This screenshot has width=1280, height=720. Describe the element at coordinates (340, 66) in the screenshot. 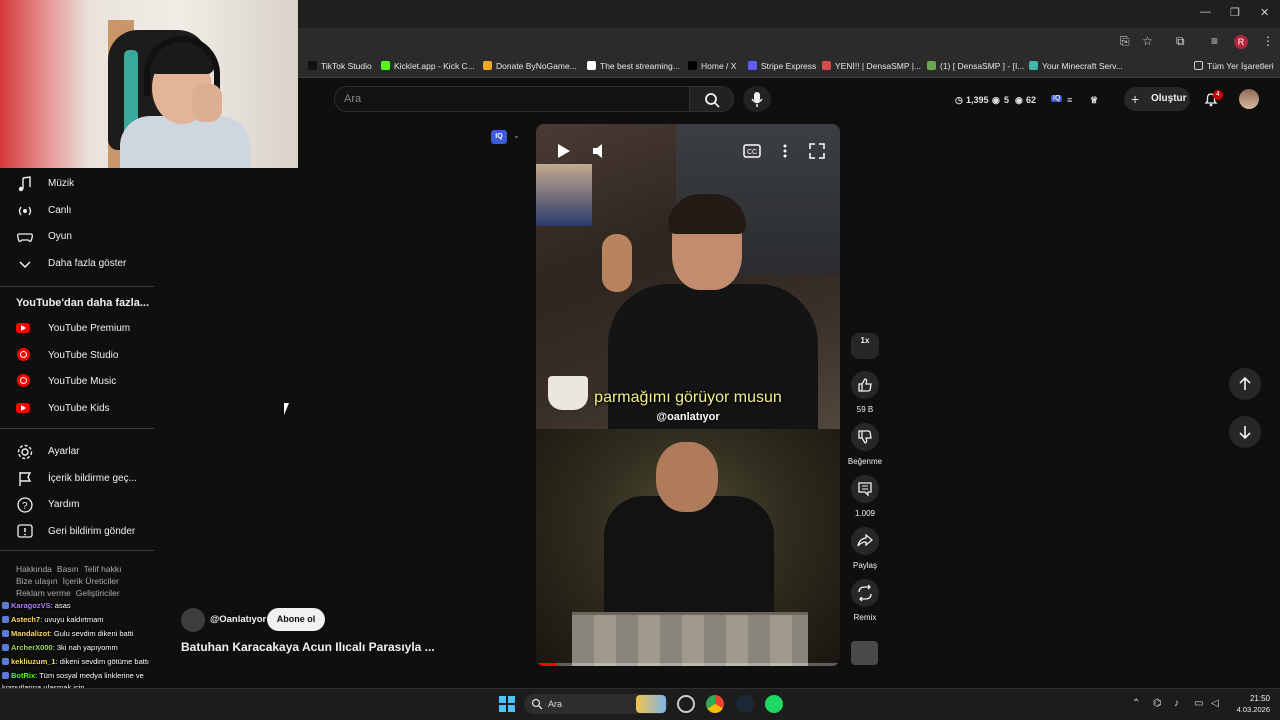

I see `bookmark-item: TikTok Studio` at that location.